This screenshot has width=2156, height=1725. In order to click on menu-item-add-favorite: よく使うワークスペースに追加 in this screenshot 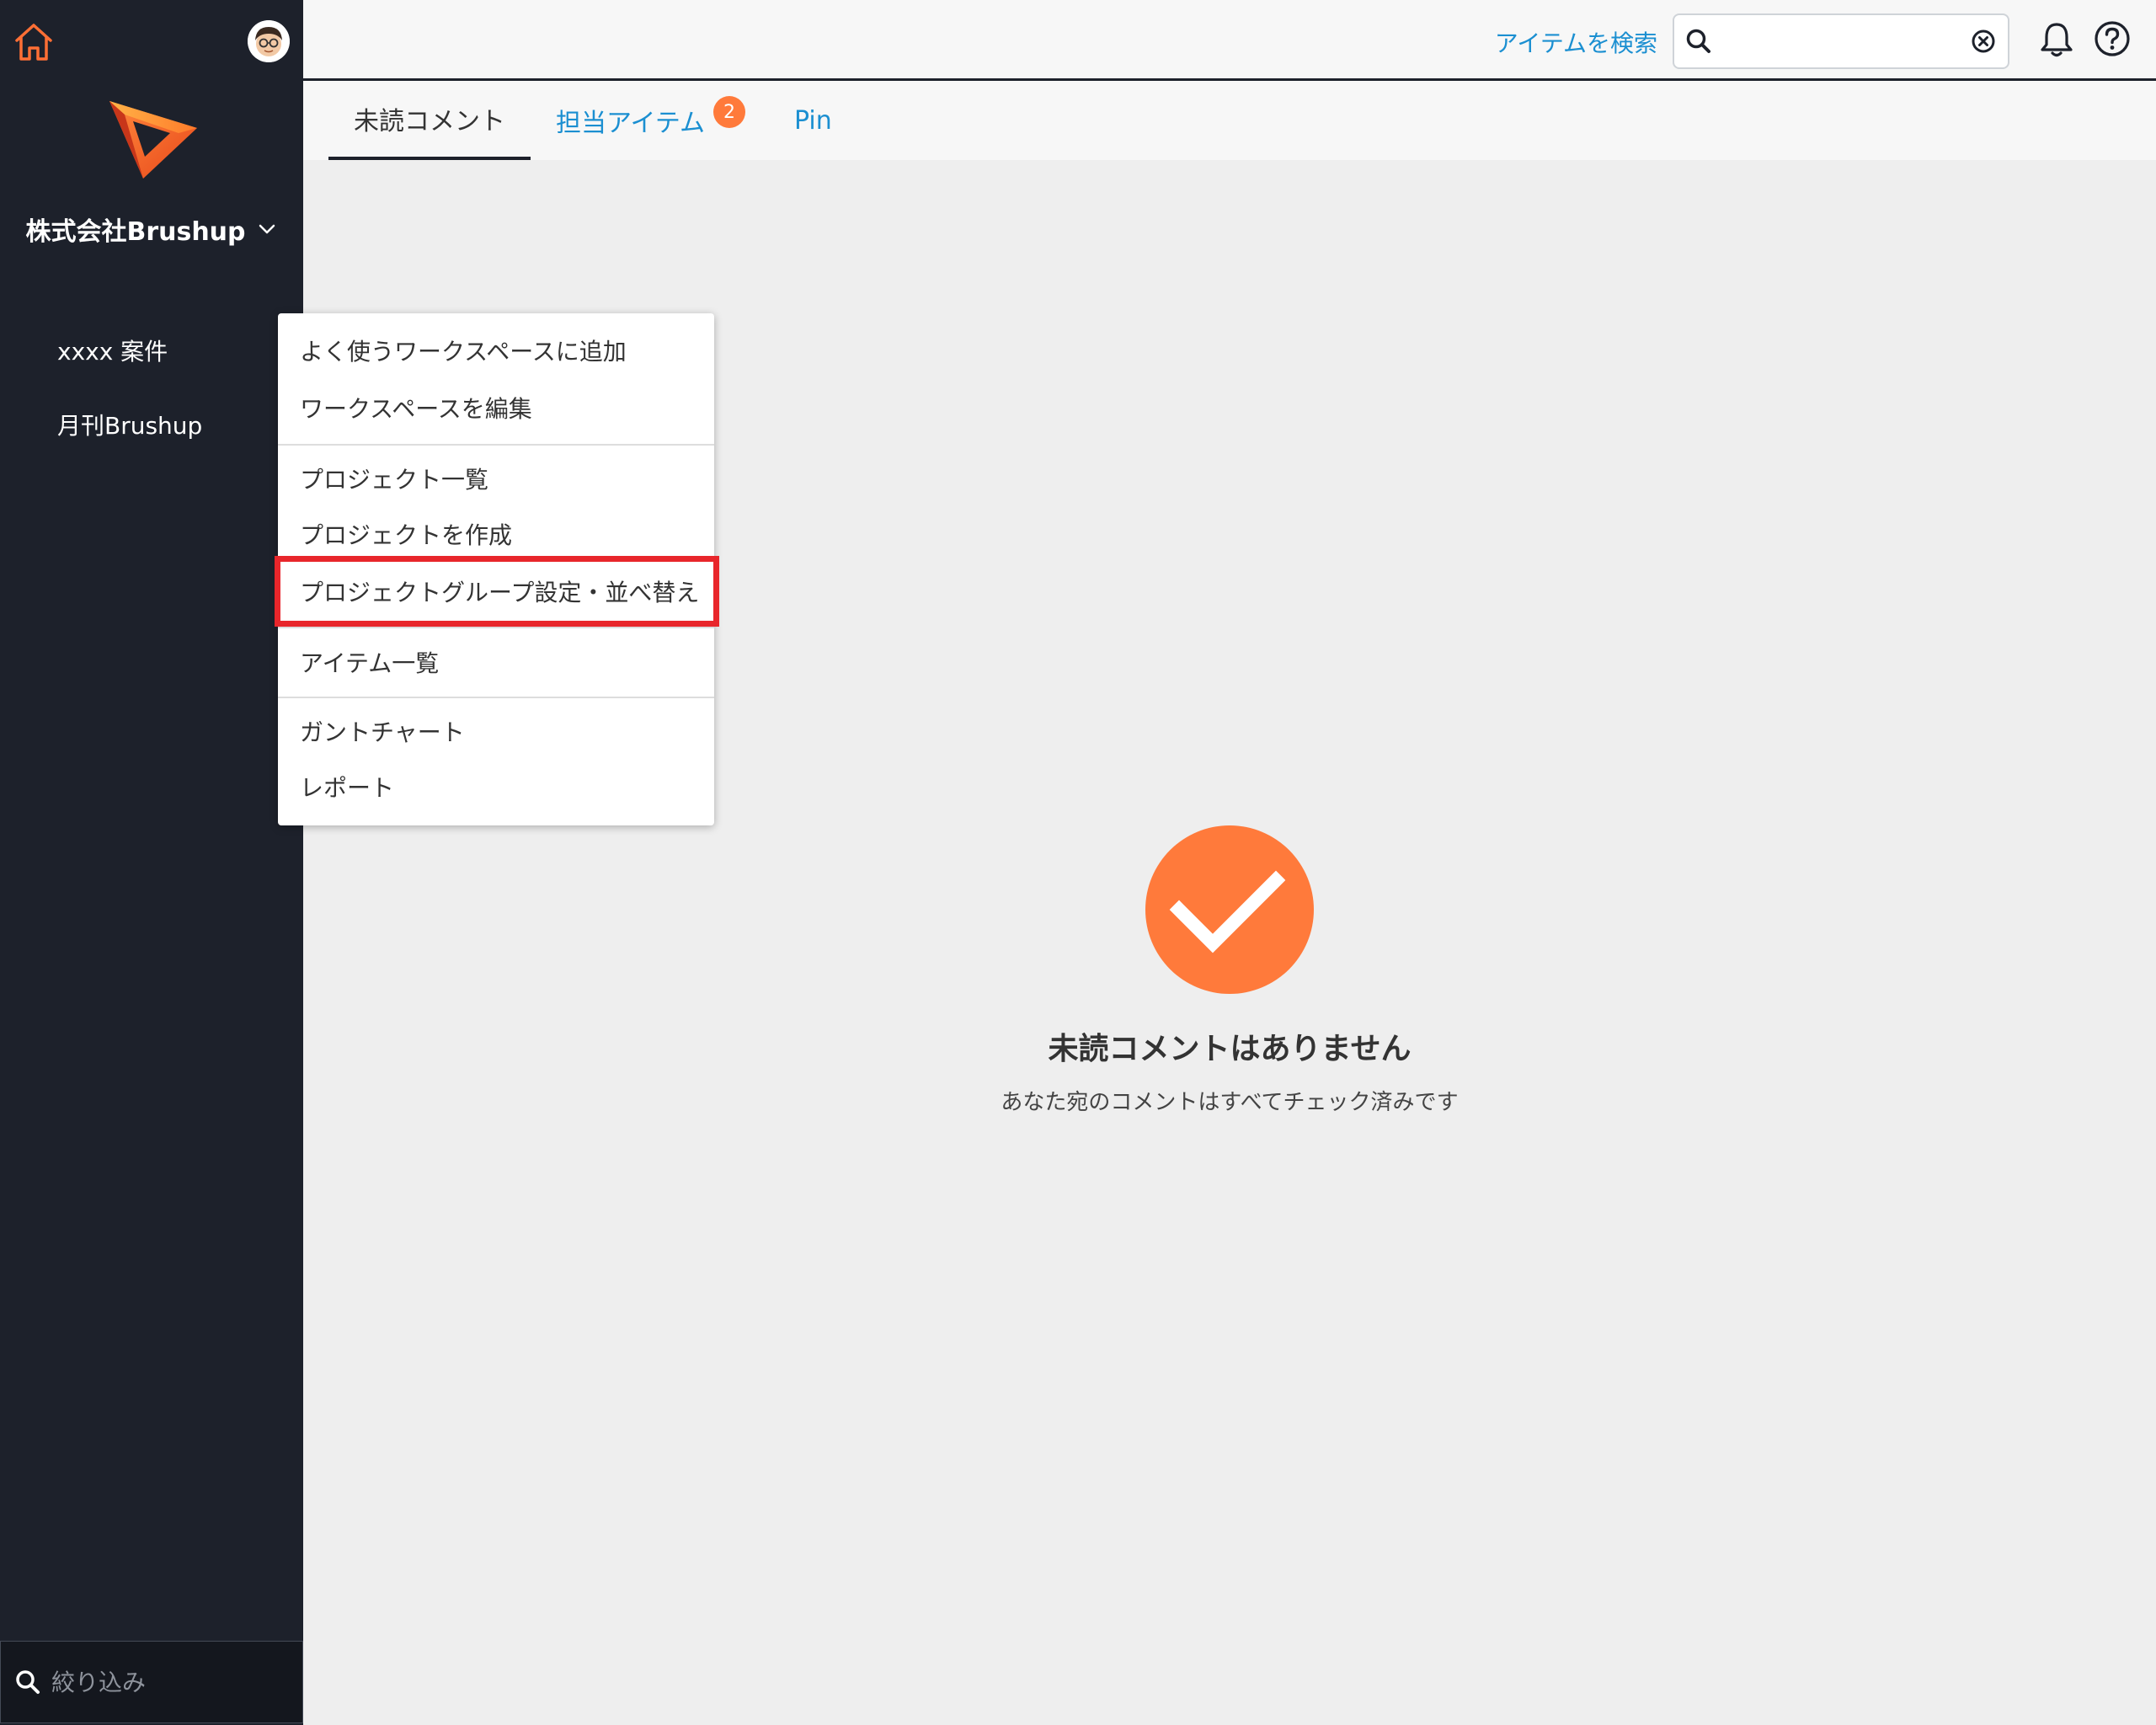, I will do `click(464, 350)`.